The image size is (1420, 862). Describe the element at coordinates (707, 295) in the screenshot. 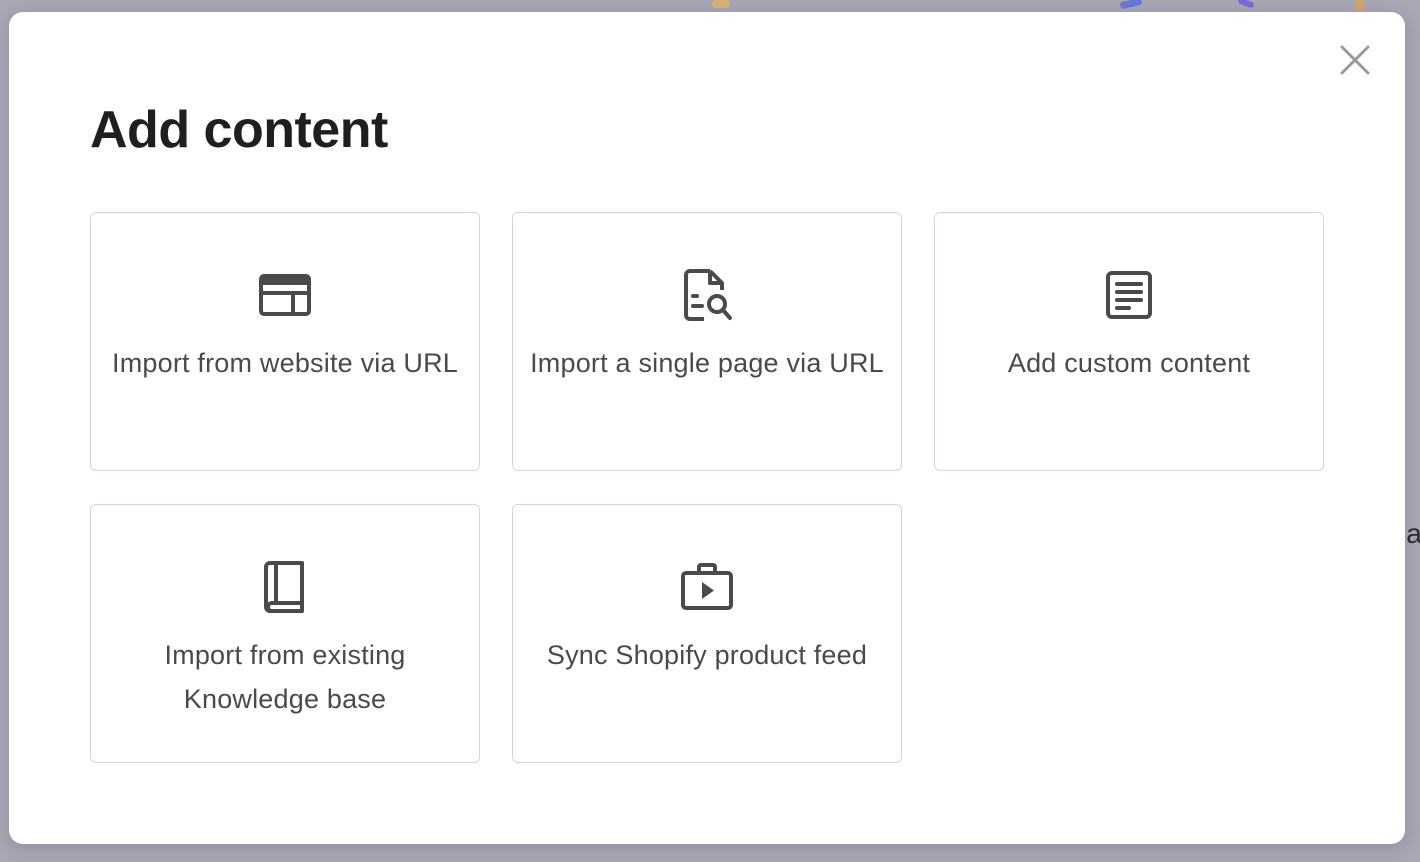

I see `document-search-icon` at that location.